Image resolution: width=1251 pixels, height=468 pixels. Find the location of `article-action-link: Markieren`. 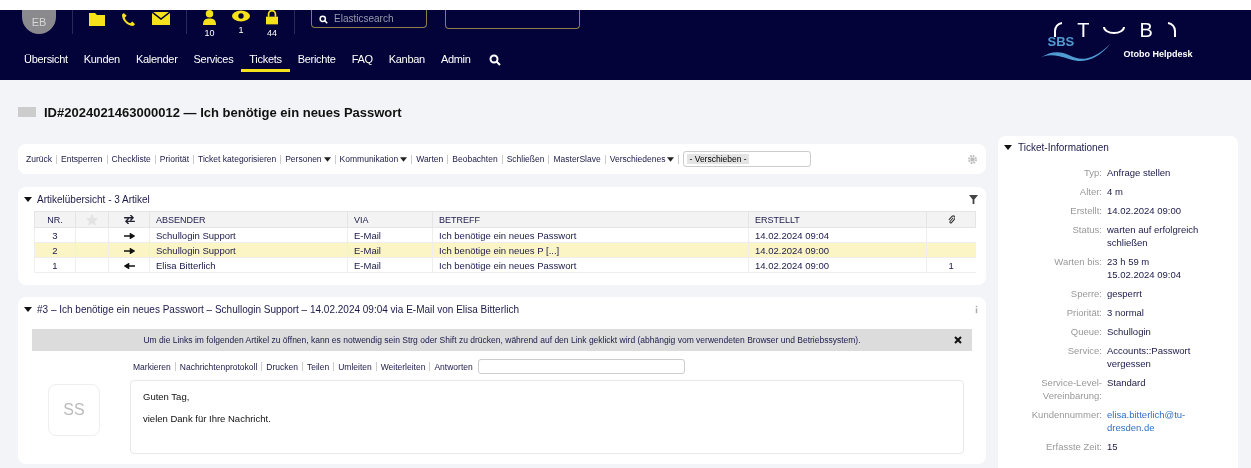

article-action-link: Markieren is located at coordinates (152, 366).